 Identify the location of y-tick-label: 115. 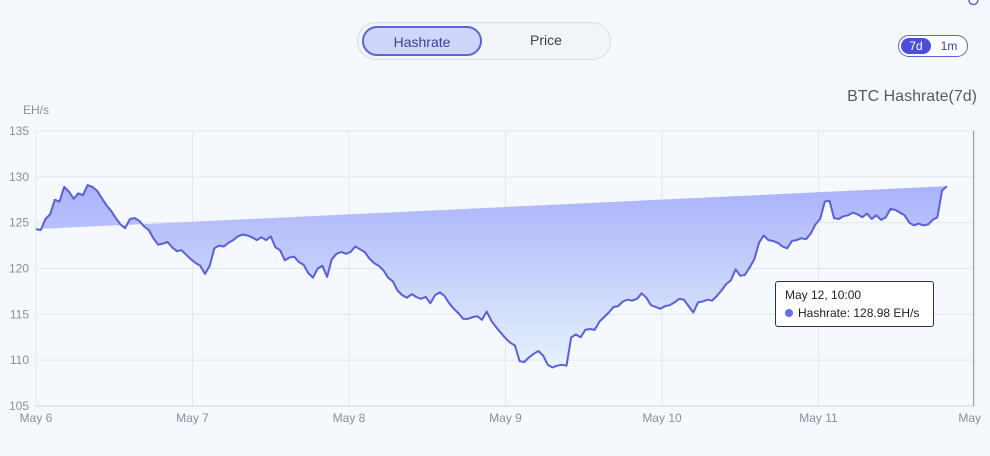
(19, 314).